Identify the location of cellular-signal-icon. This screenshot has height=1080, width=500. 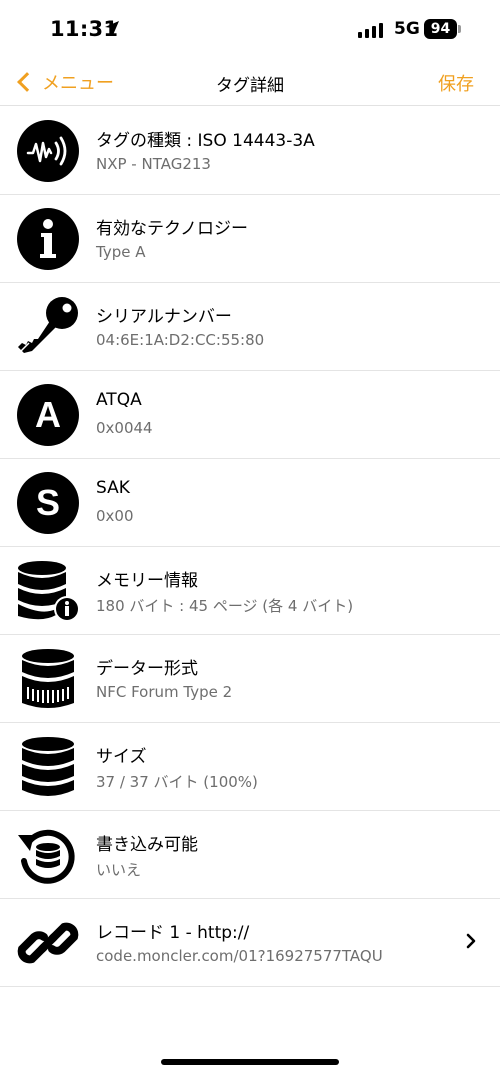
(370, 30).